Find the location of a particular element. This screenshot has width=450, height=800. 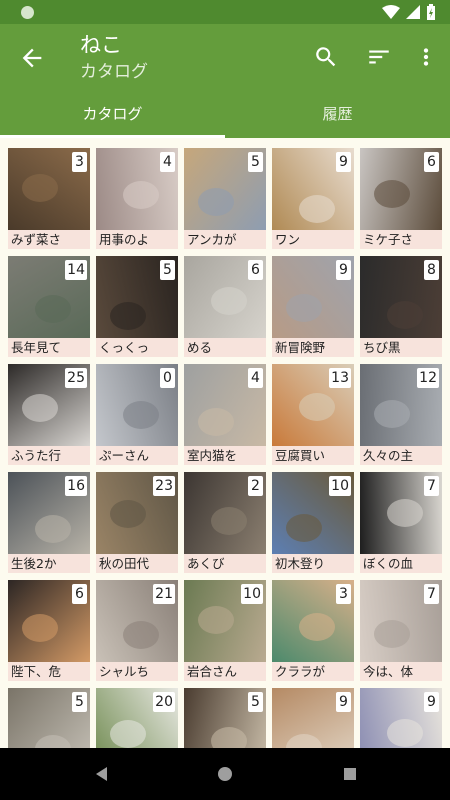

more-vert-icon is located at coordinates (426, 57).